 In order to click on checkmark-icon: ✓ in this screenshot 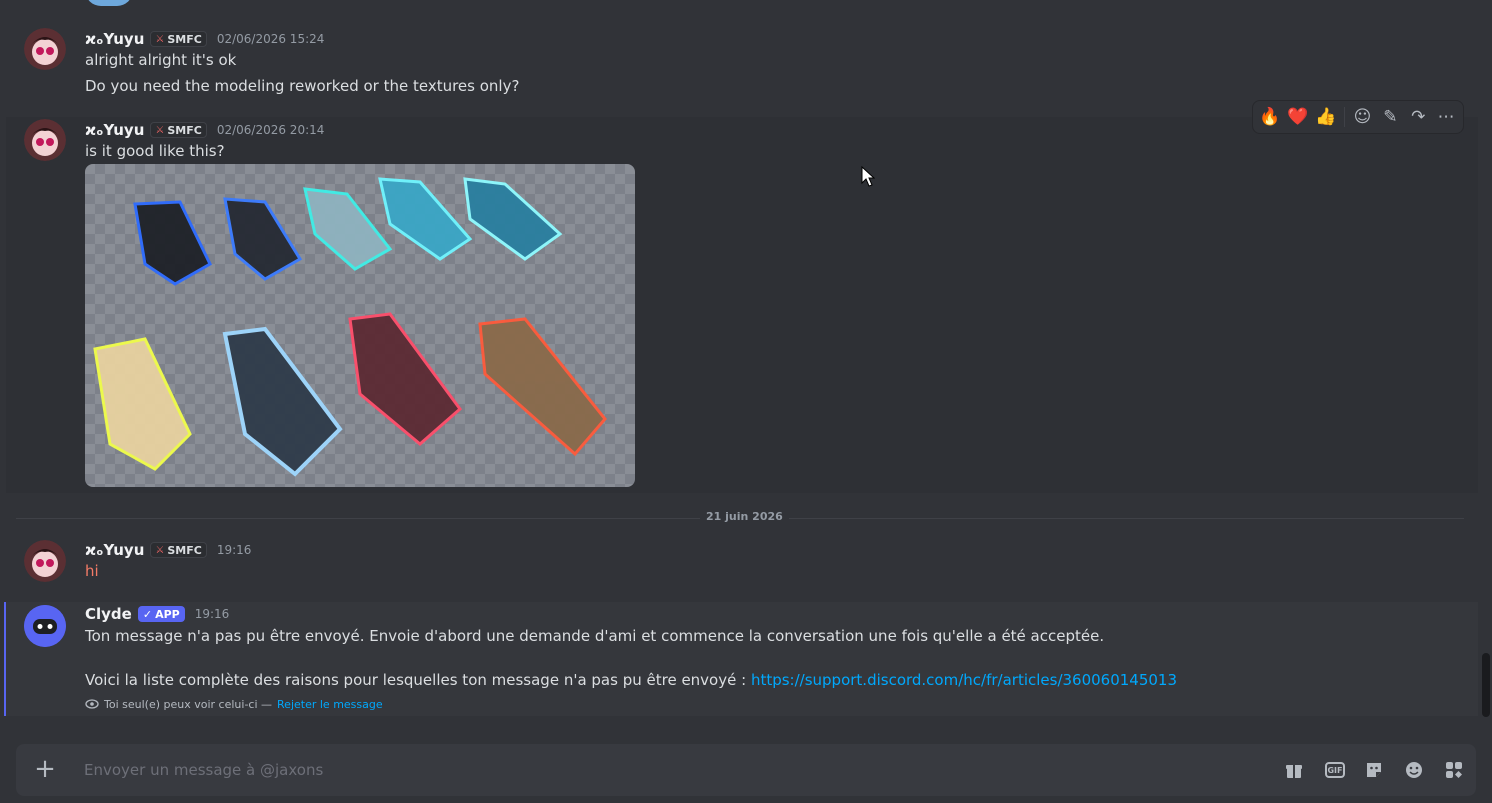, I will do `click(147, 614)`.